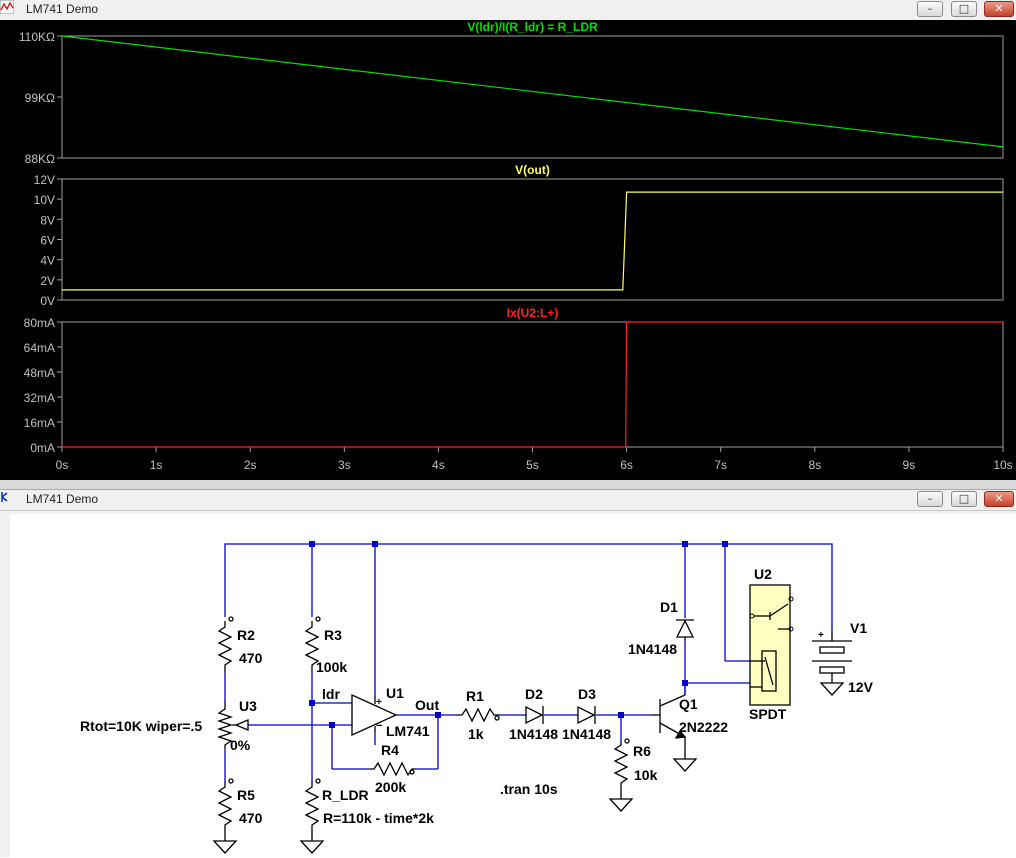 The image size is (1016, 858). Describe the element at coordinates (246, 795) in the screenshot. I see `label-r5-name: R5` at that location.